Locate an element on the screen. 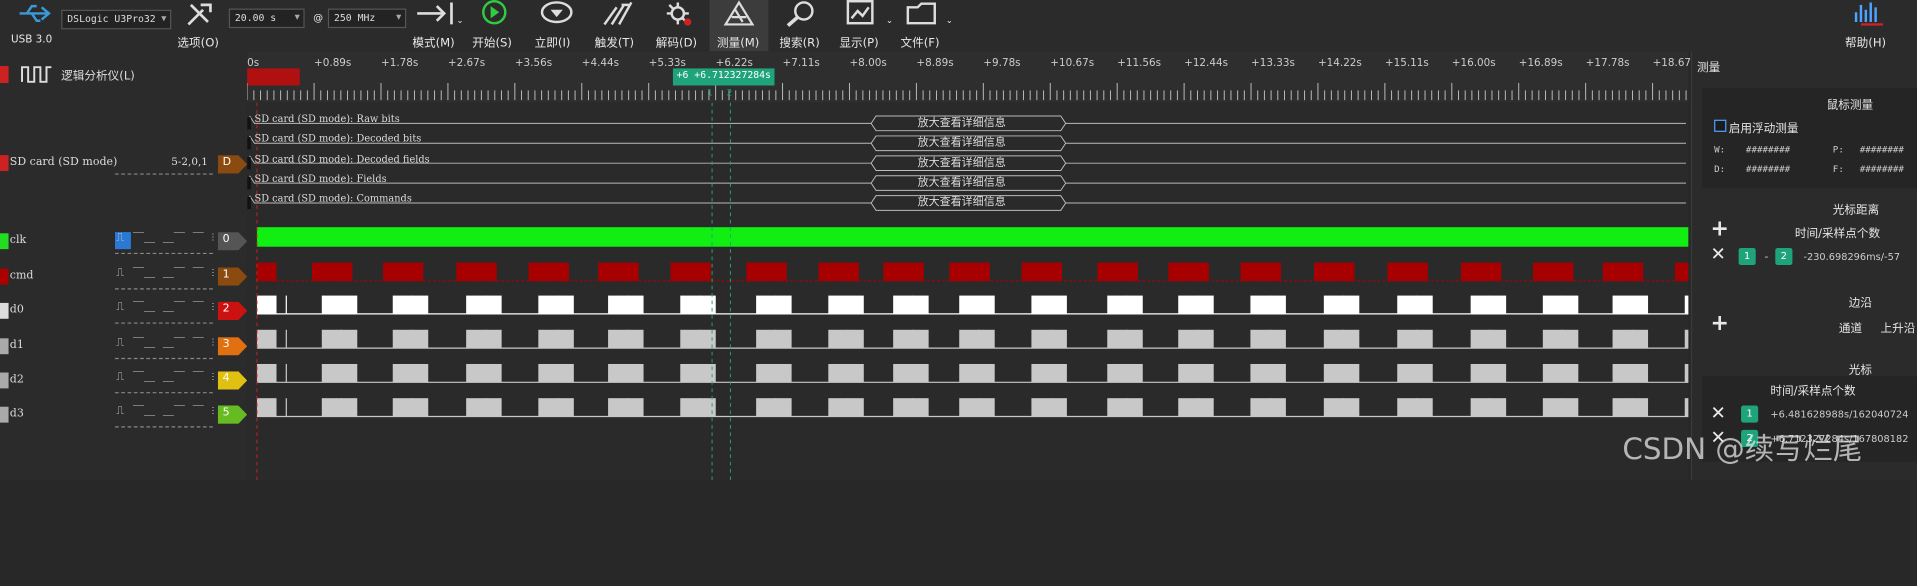  ruler-tick-label: +7.11s is located at coordinates (801, 63).